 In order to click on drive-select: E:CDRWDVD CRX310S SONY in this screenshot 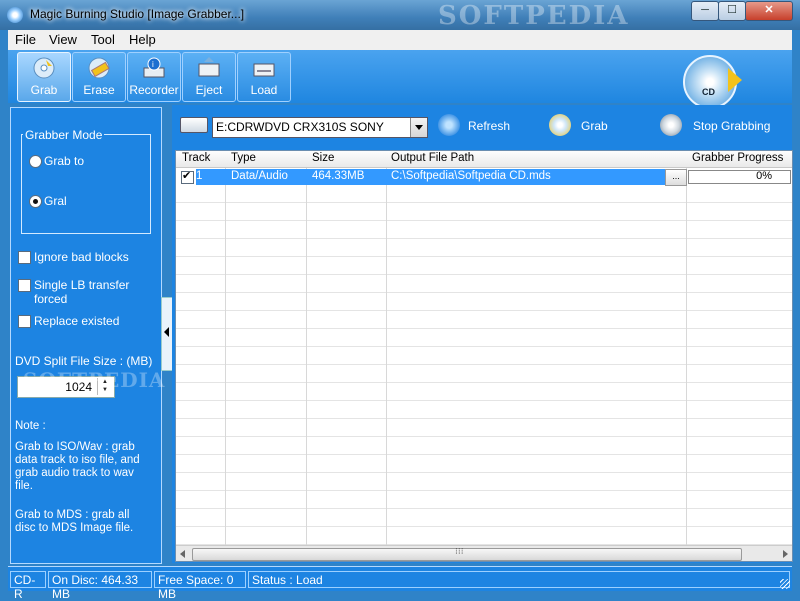, I will do `click(320, 127)`.